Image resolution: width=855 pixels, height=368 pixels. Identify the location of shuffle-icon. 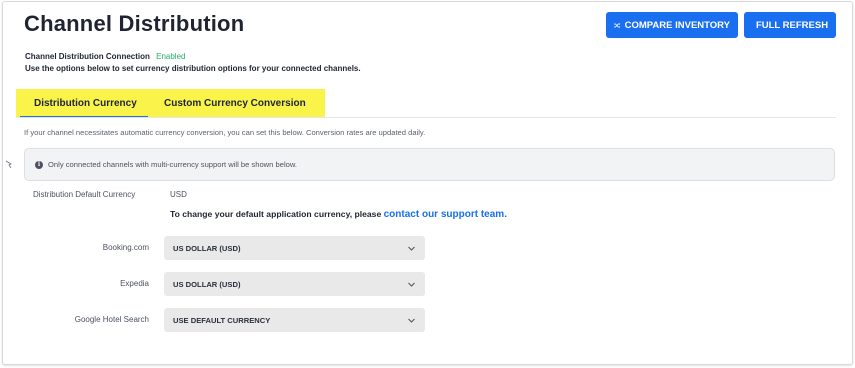
(617, 25).